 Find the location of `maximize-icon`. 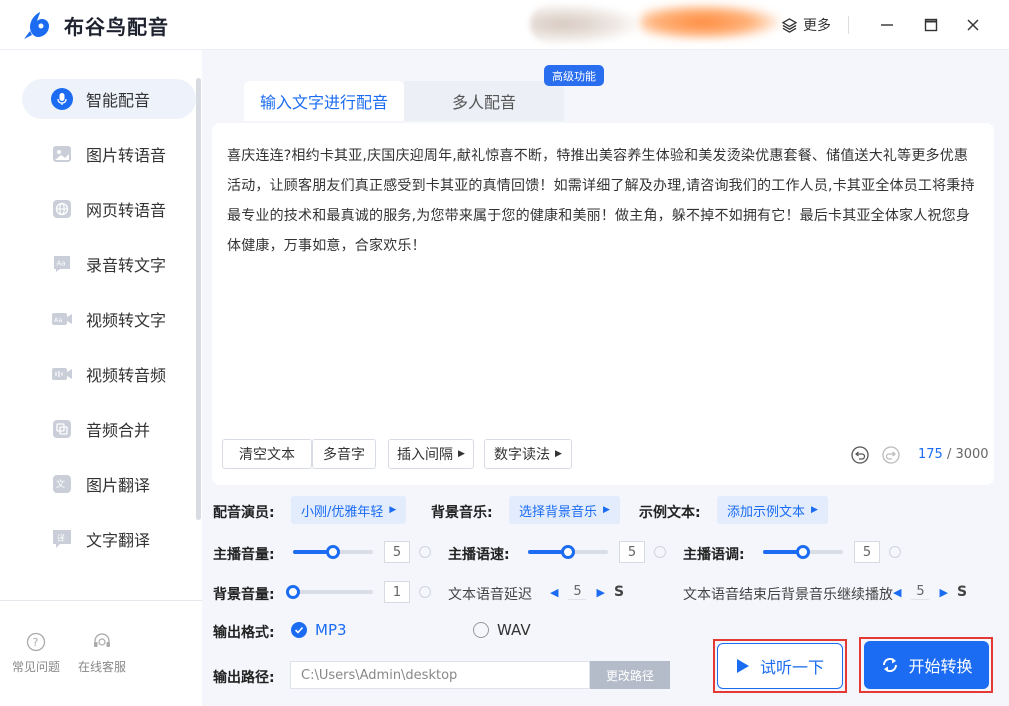

maximize-icon is located at coordinates (931, 25).